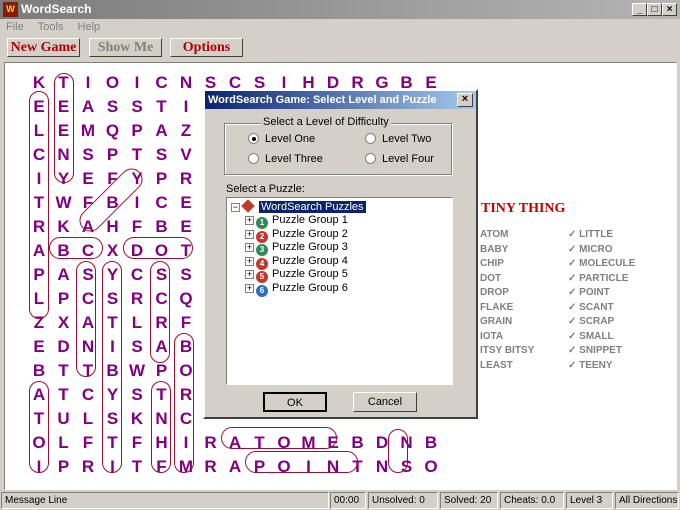 This screenshot has width=680, height=510. What do you see at coordinates (398, 139) in the screenshot?
I see `radio-level-two: Level Two` at bounding box center [398, 139].